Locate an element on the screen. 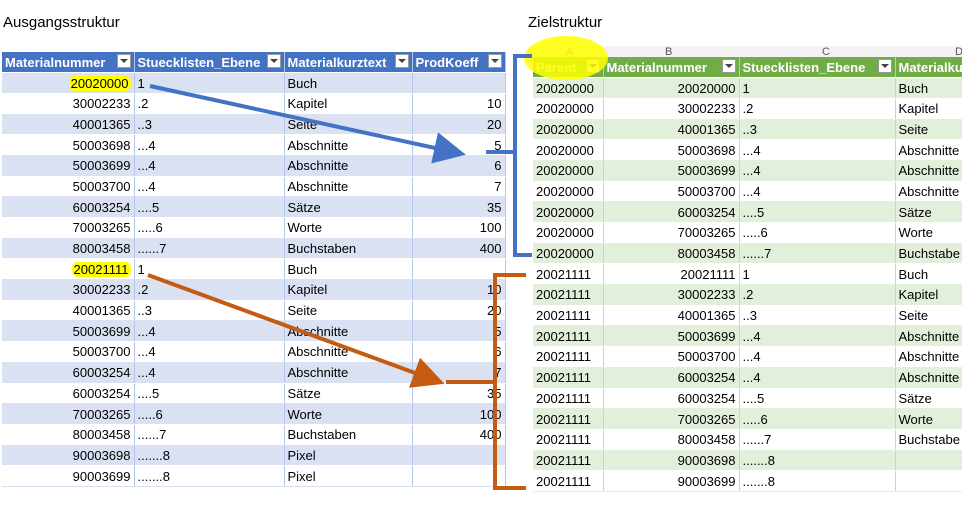 The image size is (962, 505). left-header-2: Materialkurztext is located at coordinates (348, 63).